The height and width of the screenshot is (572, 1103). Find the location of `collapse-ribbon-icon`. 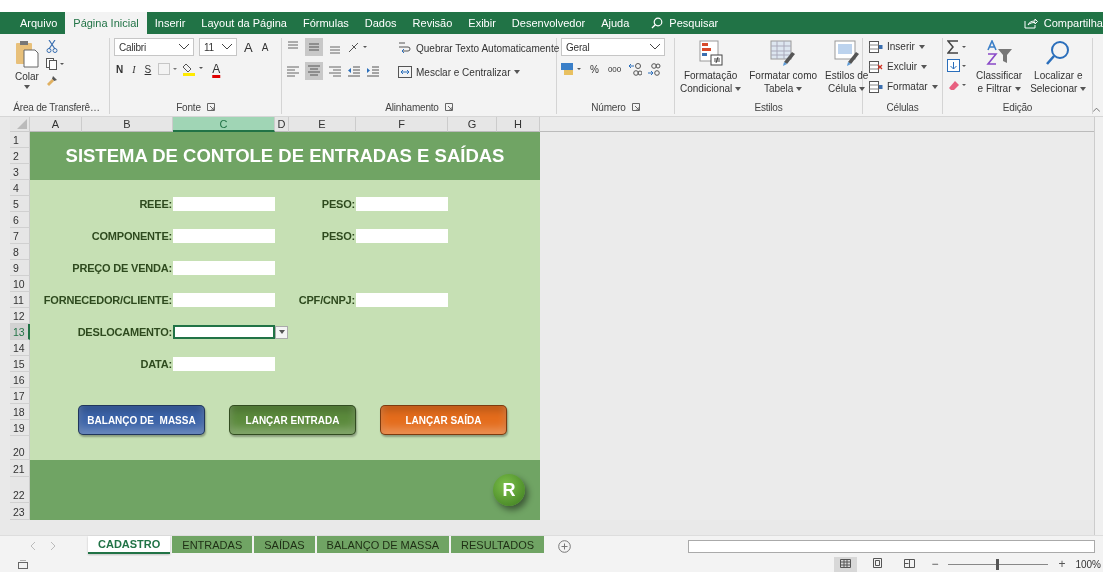

collapse-ribbon-icon is located at coordinates (1096, 109).